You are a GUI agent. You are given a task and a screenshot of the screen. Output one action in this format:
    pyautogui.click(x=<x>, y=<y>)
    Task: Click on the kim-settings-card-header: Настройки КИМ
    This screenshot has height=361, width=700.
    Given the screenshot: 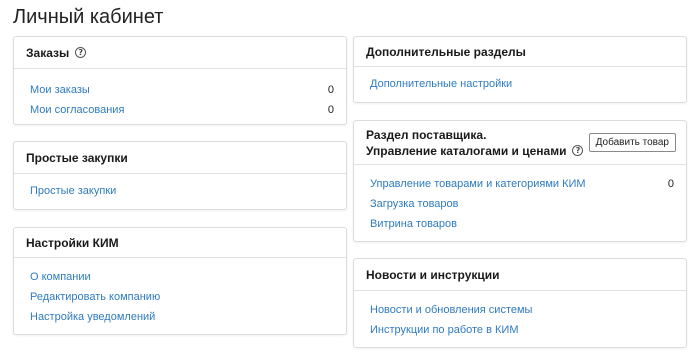 What is the action you would take?
    pyautogui.click(x=180, y=243)
    